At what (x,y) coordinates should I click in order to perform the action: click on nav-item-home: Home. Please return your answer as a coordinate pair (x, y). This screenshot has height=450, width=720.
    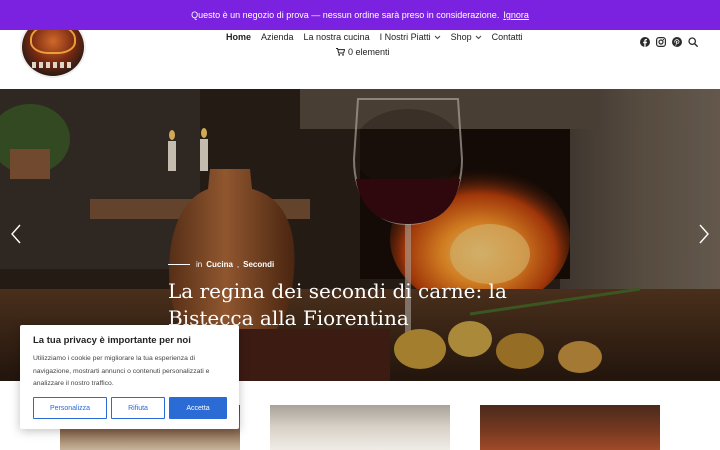
    Looking at the image, I should click on (238, 37).